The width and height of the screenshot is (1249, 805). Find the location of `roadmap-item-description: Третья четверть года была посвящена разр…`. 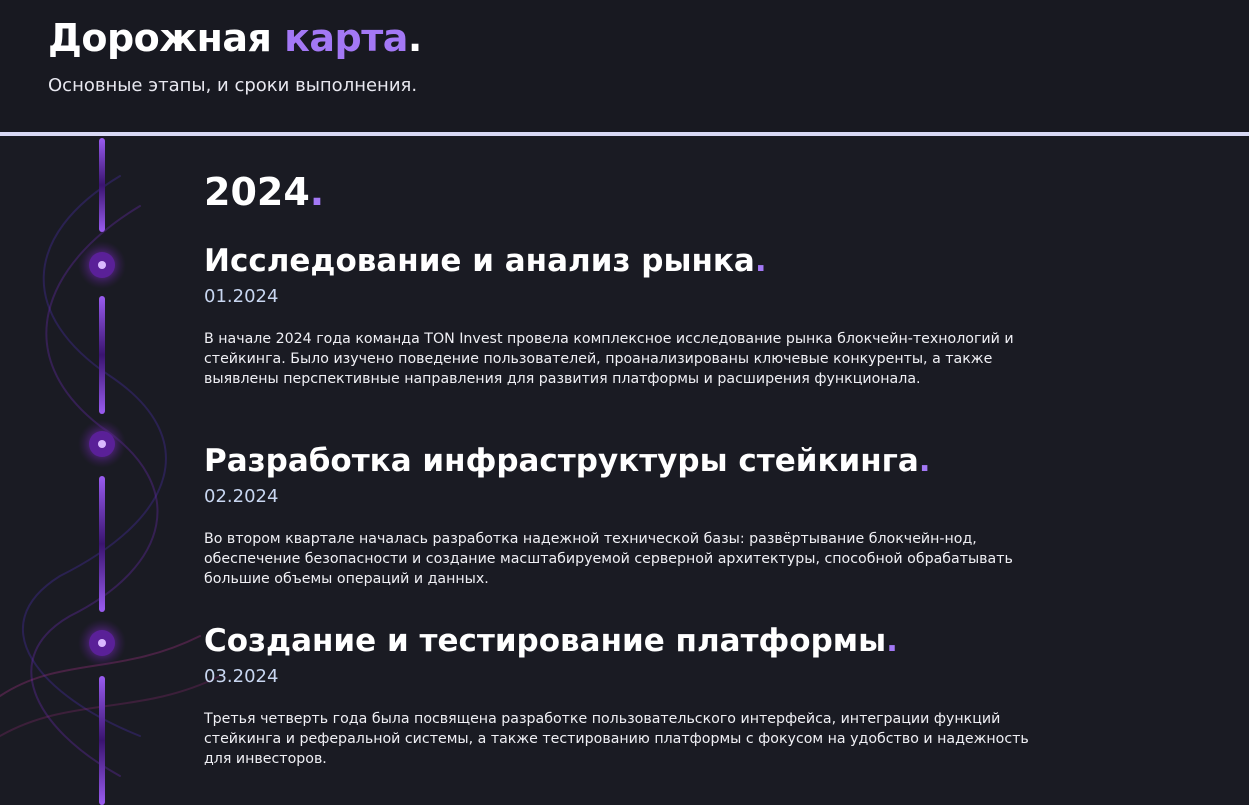

roadmap-item-description: Третья четверть года была посвящена разр… is located at coordinates (616, 739).